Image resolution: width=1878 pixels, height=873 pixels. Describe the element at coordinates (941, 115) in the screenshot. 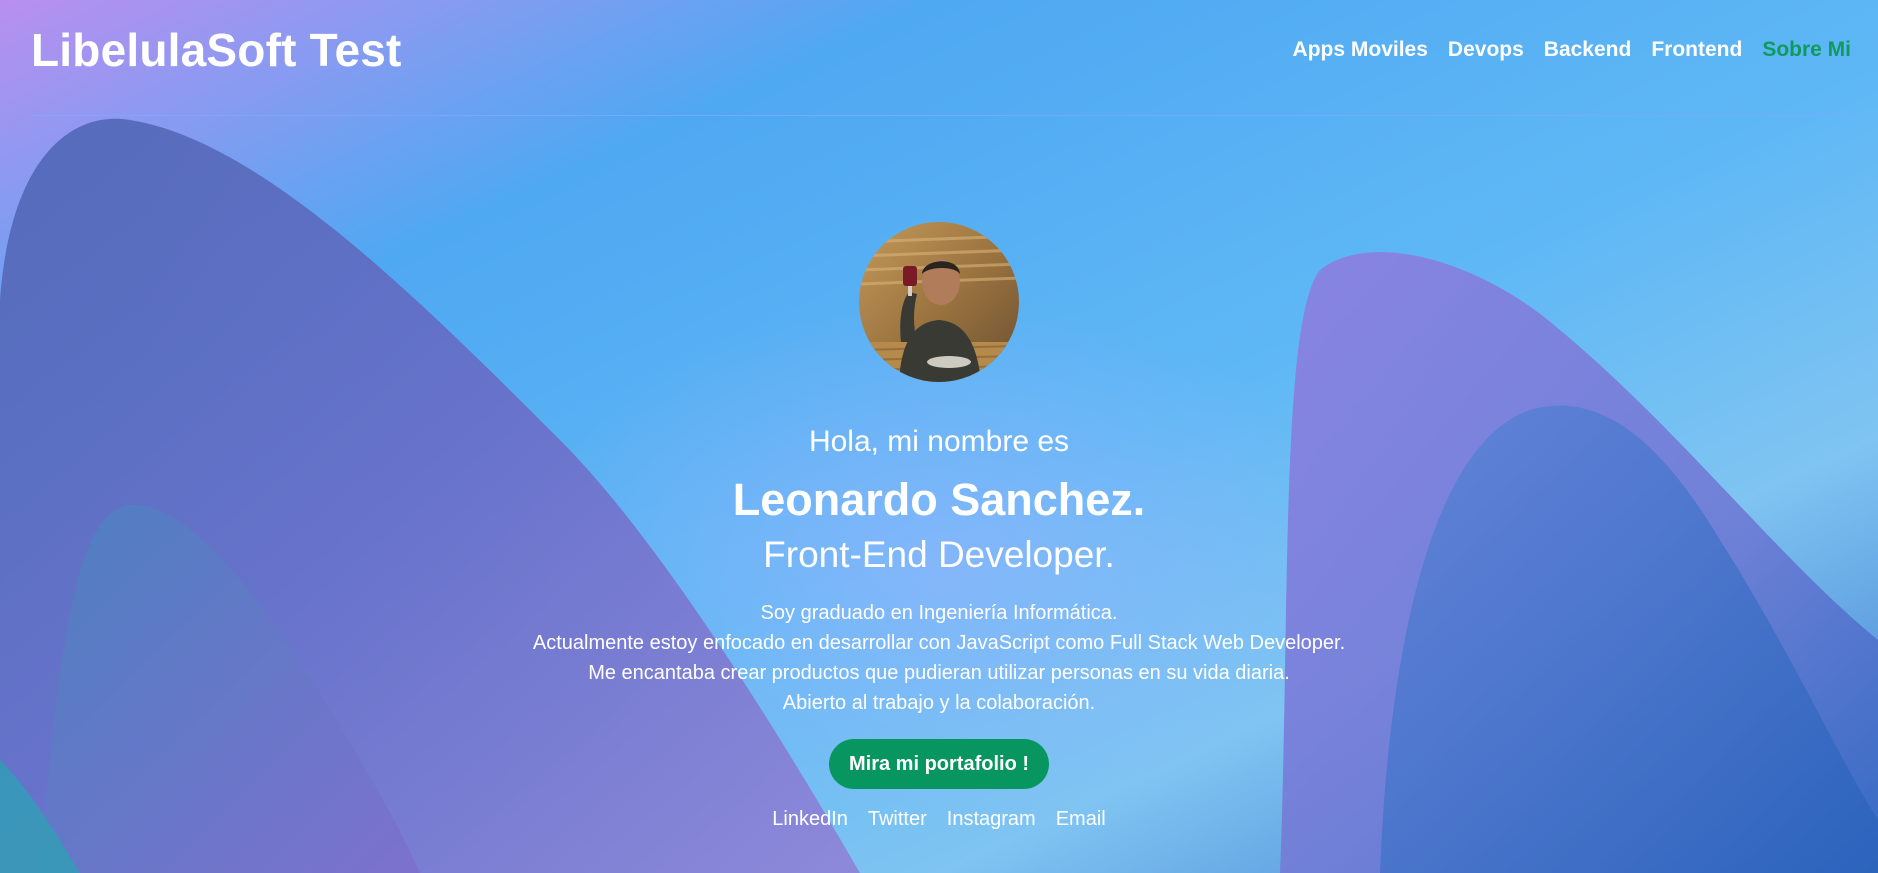

I see `header-divider` at that location.